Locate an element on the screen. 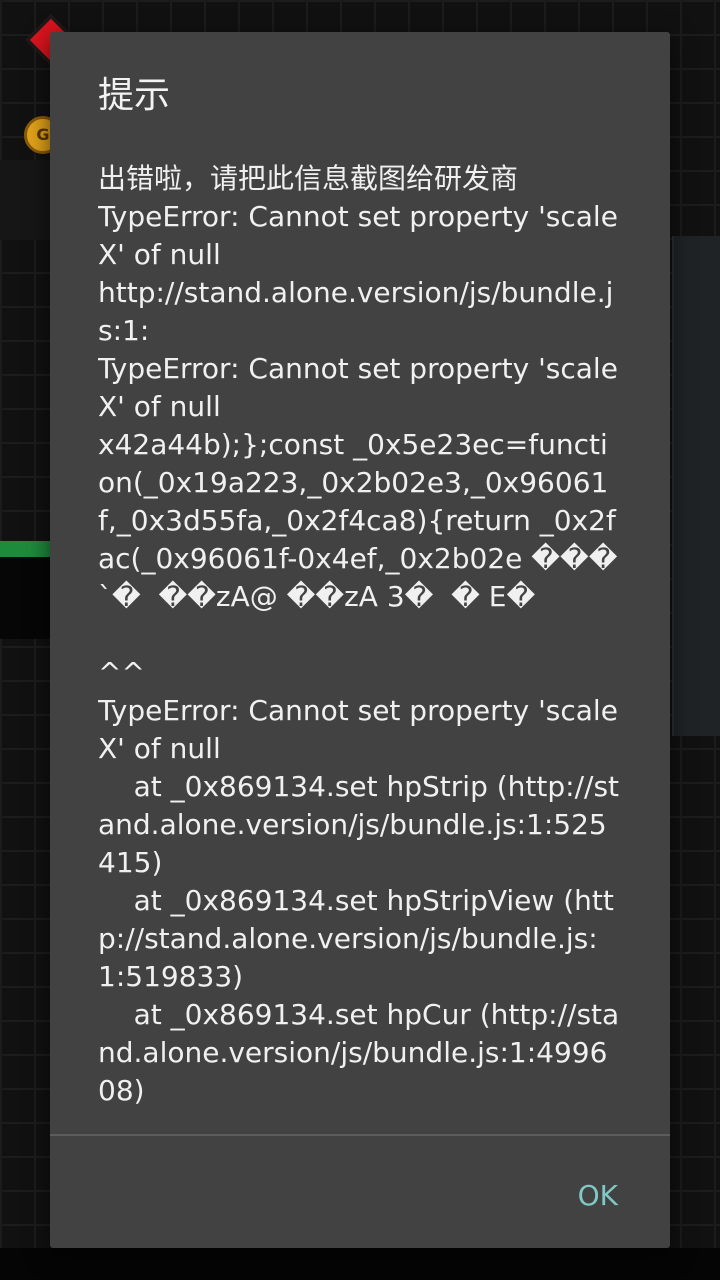 This screenshot has height=1280, width=720. dialog-divider is located at coordinates (360, 1135).